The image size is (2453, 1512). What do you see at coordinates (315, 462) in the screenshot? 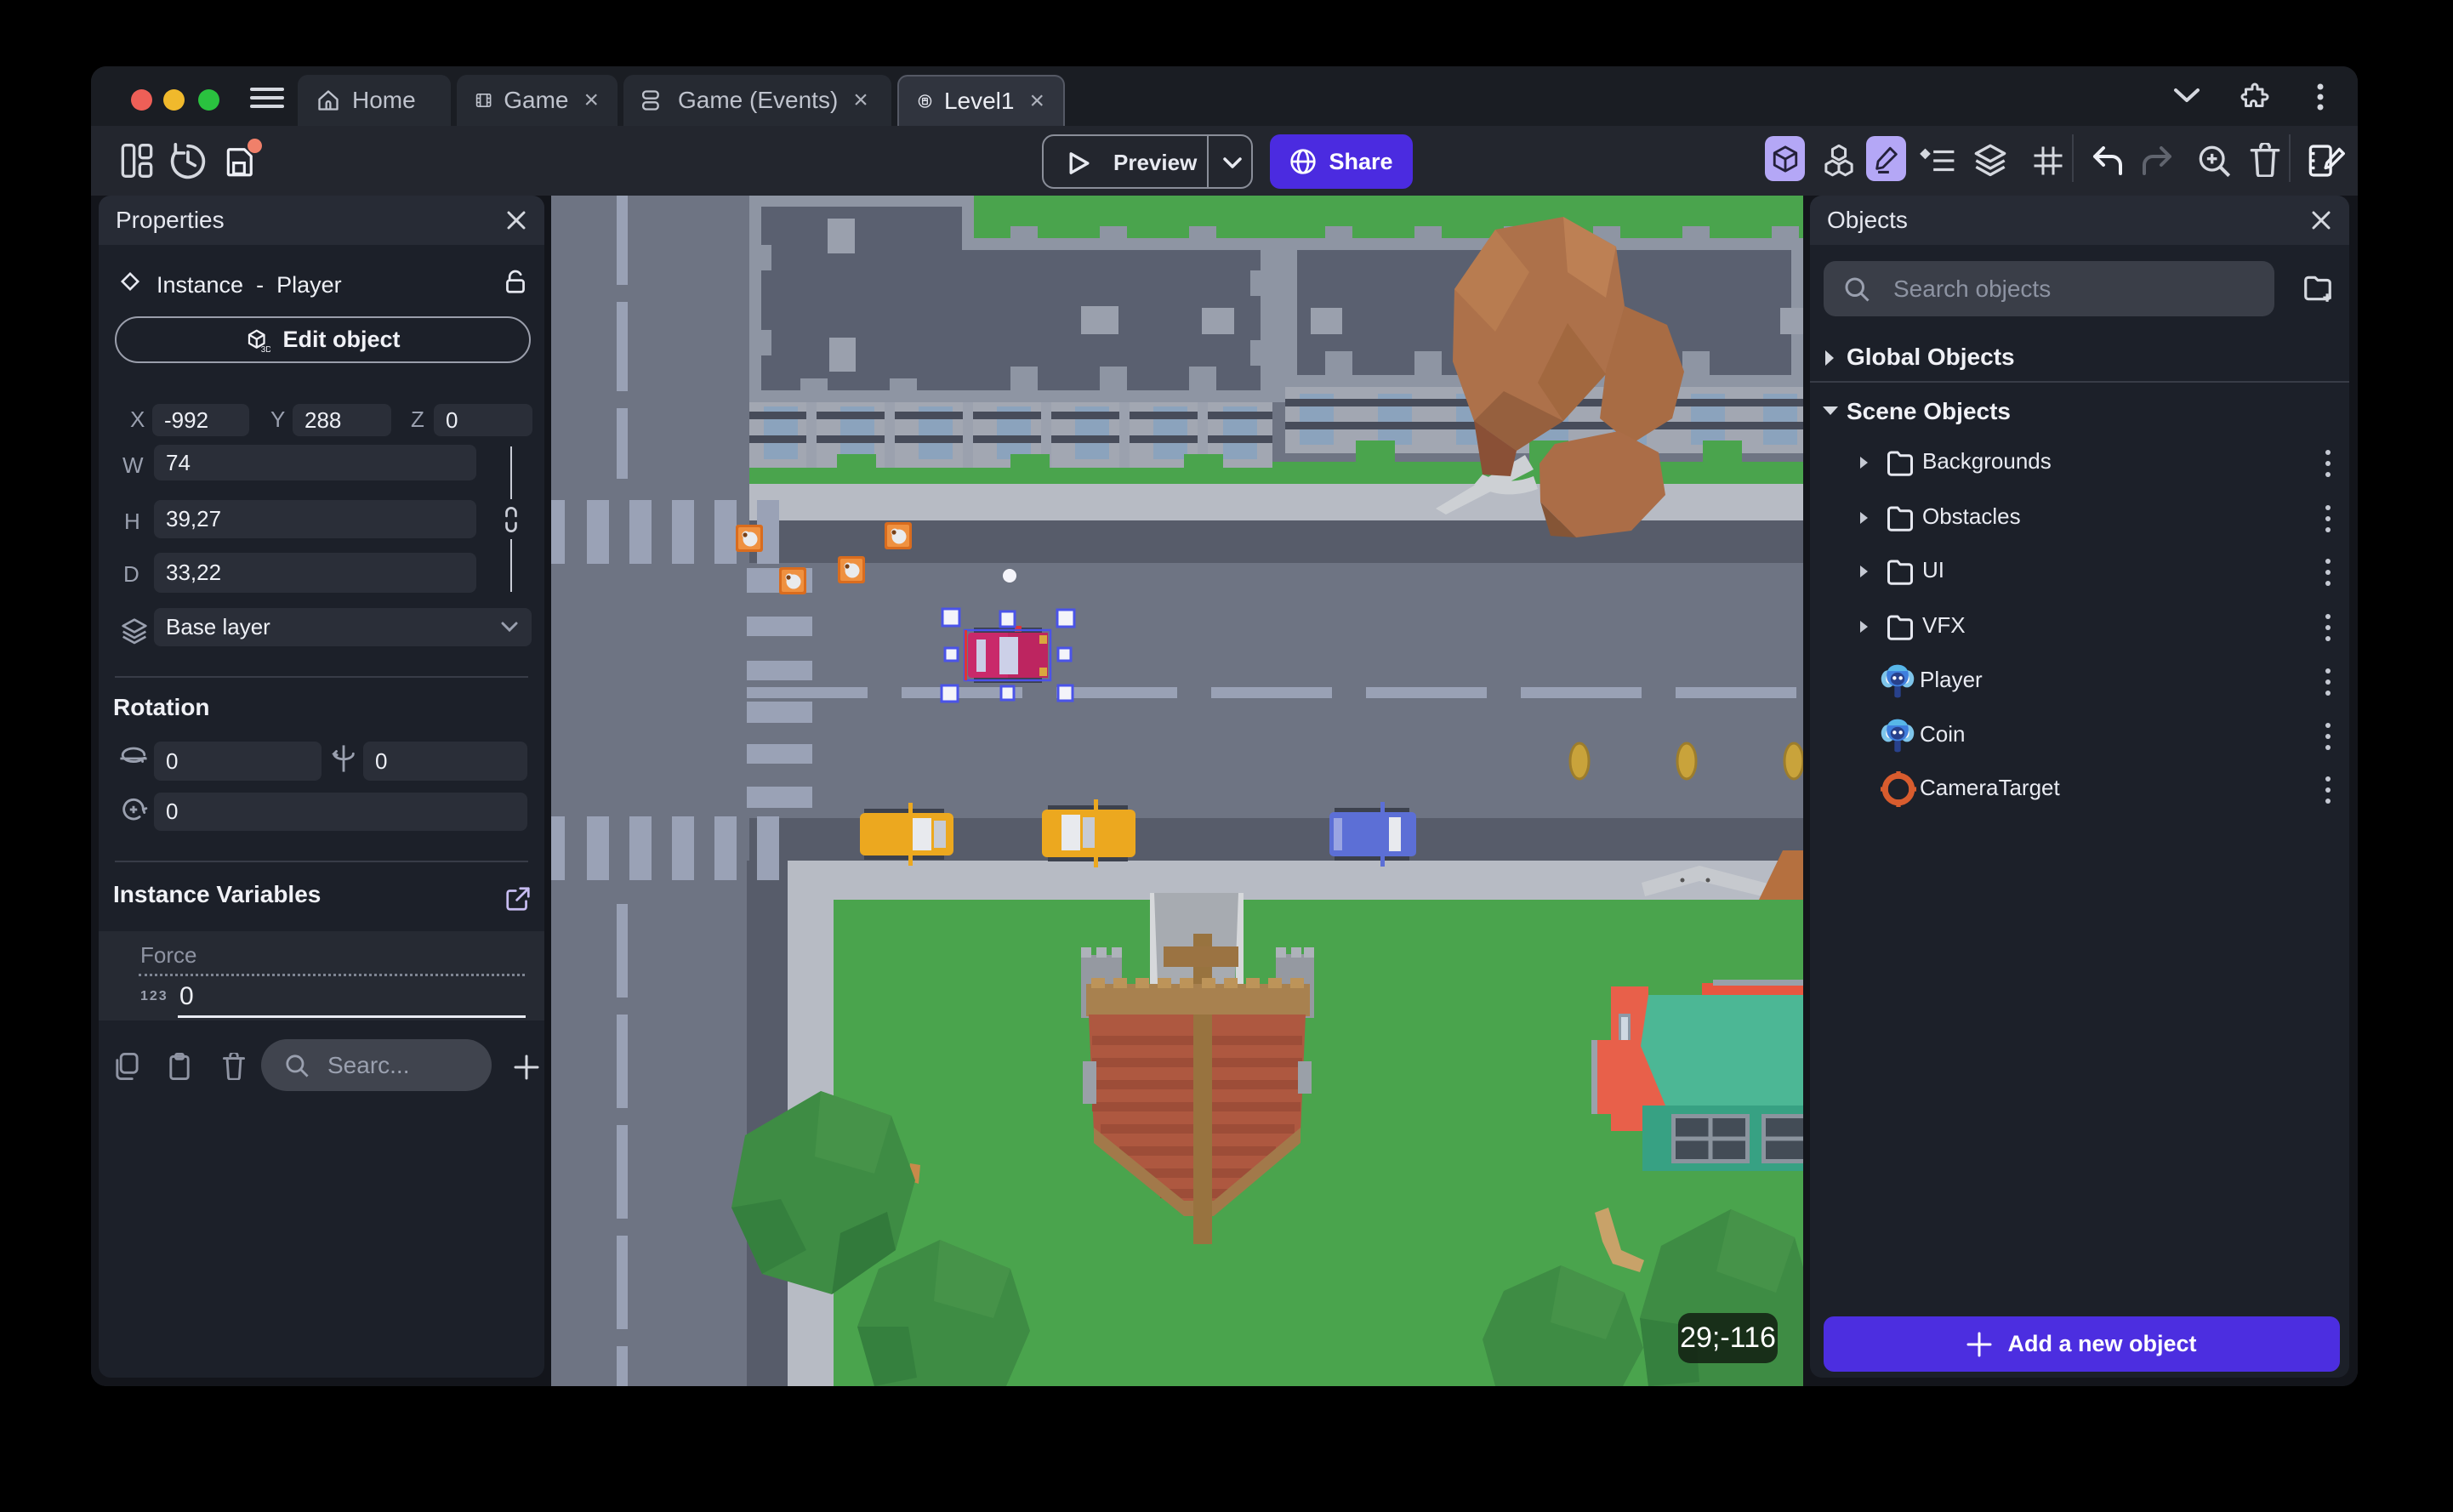
I see `w-input: 74` at bounding box center [315, 462].